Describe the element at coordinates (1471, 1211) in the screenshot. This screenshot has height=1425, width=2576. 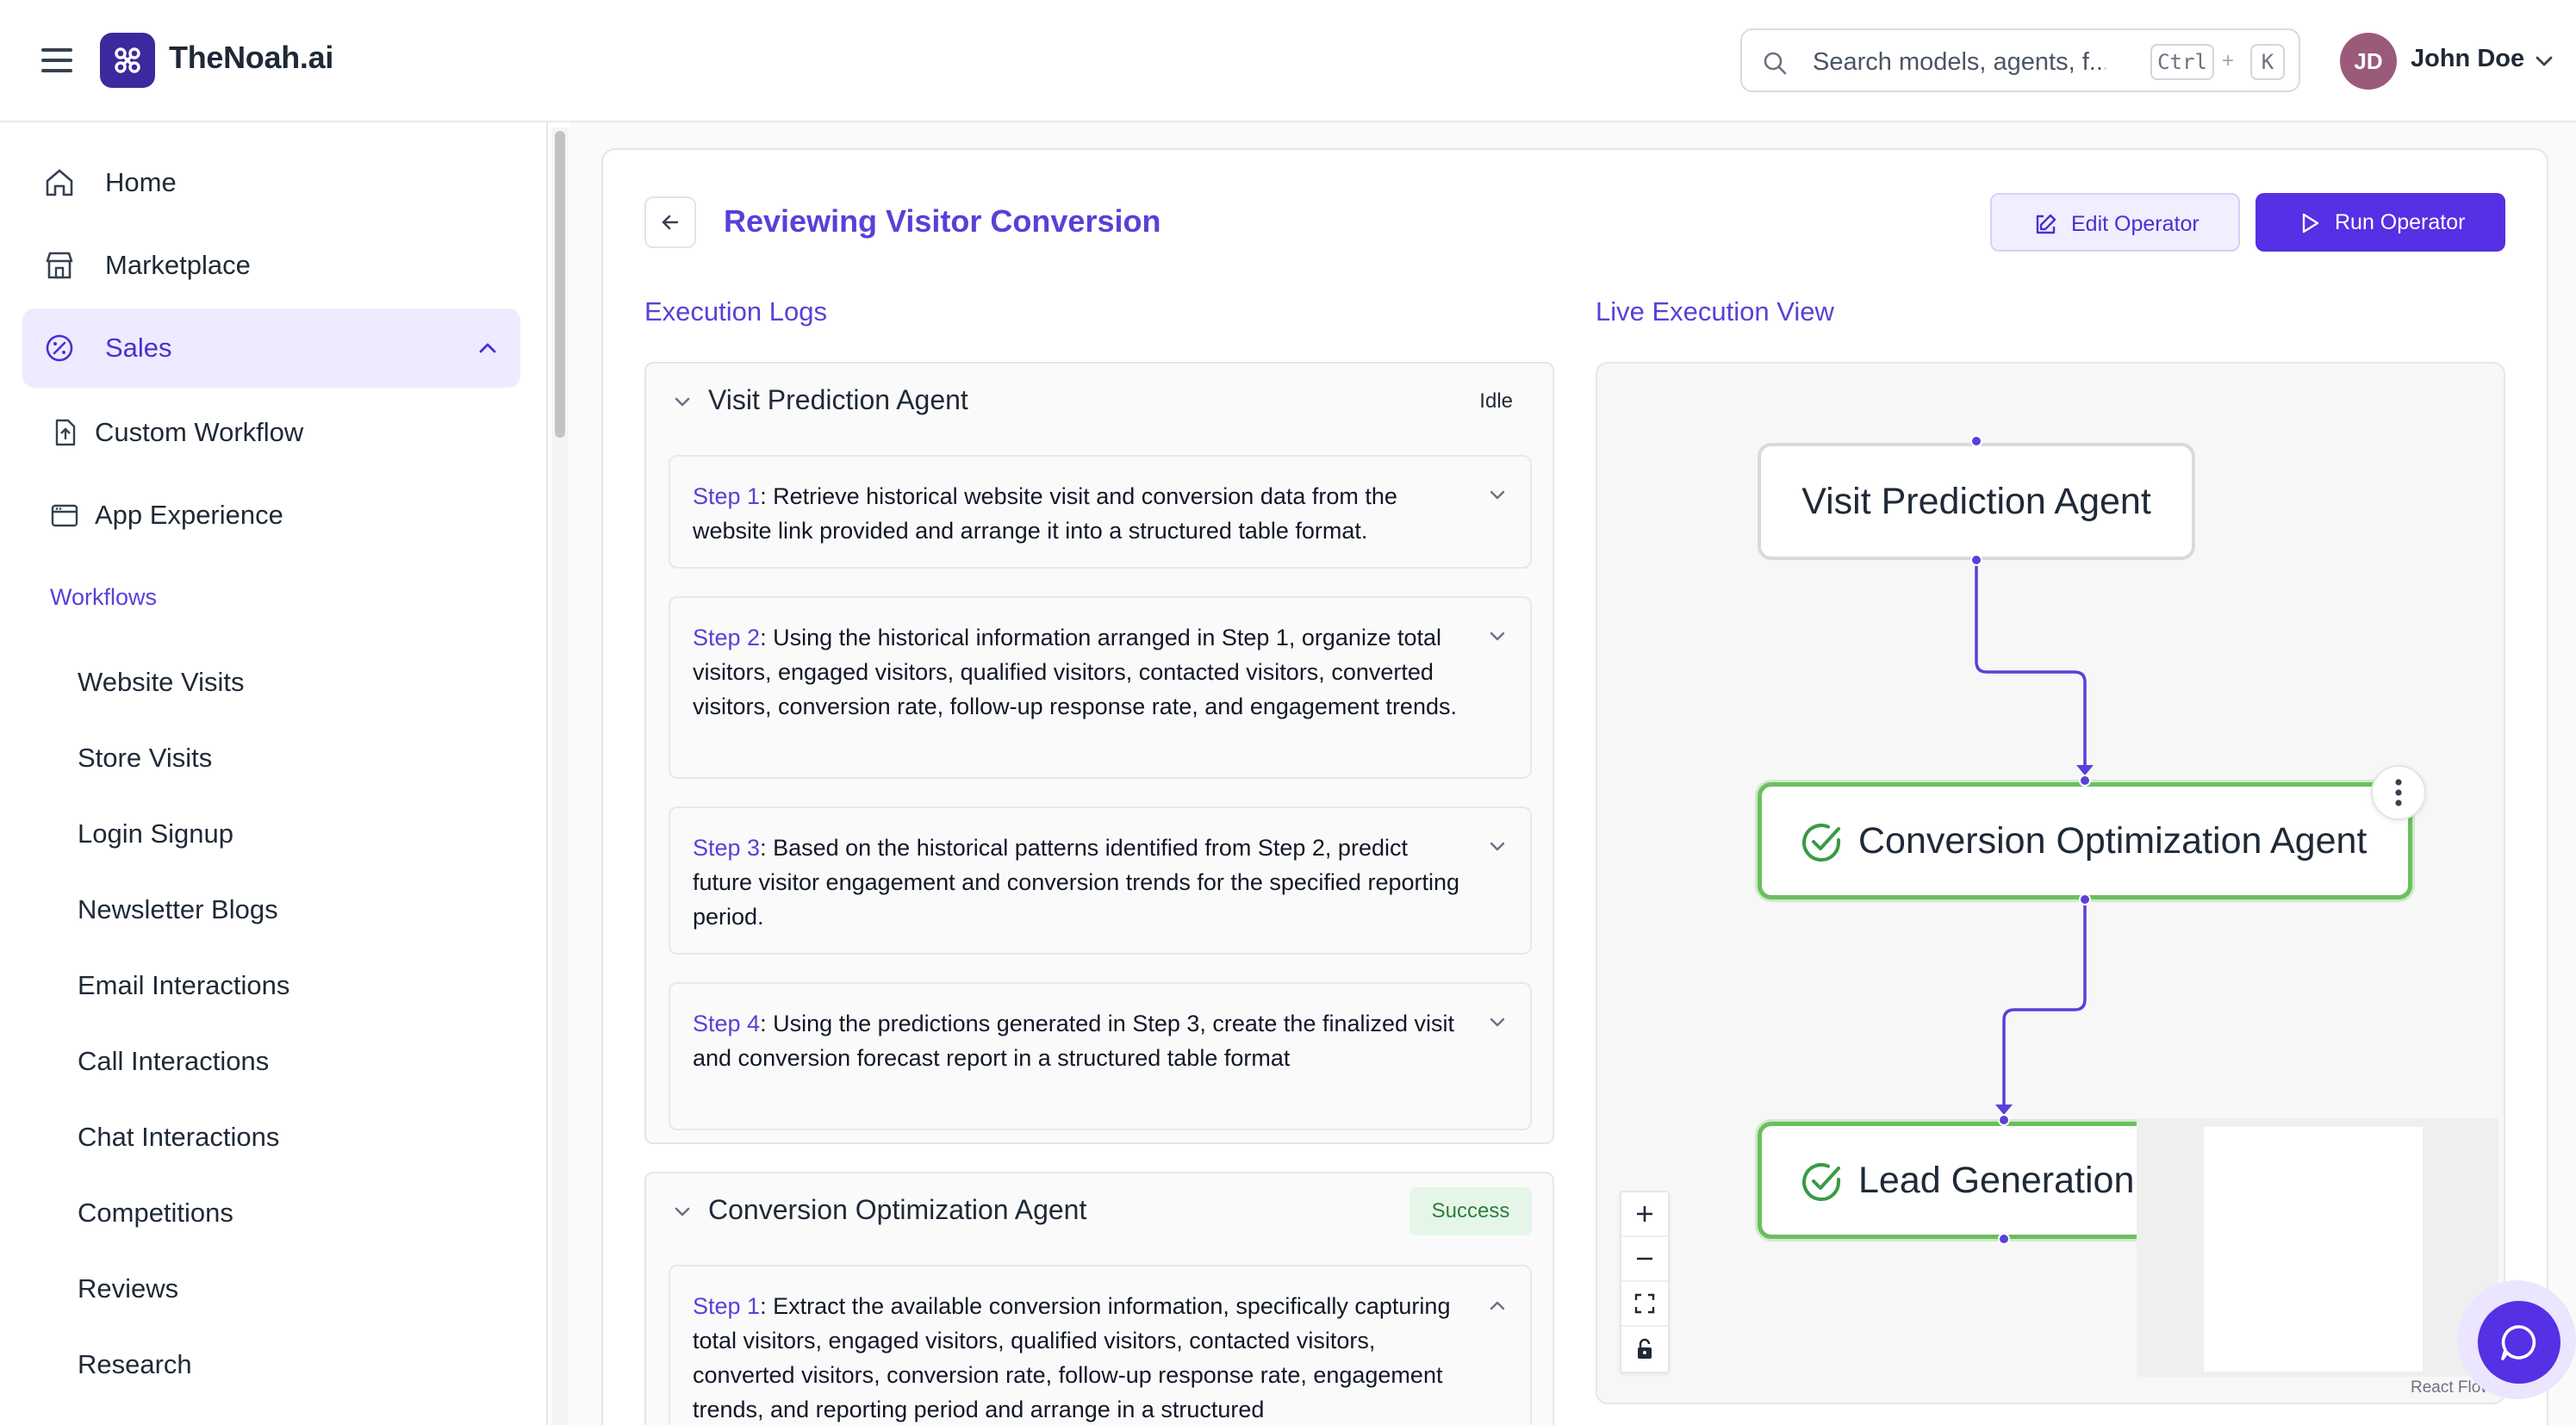
I see `status-badge: Success` at that location.